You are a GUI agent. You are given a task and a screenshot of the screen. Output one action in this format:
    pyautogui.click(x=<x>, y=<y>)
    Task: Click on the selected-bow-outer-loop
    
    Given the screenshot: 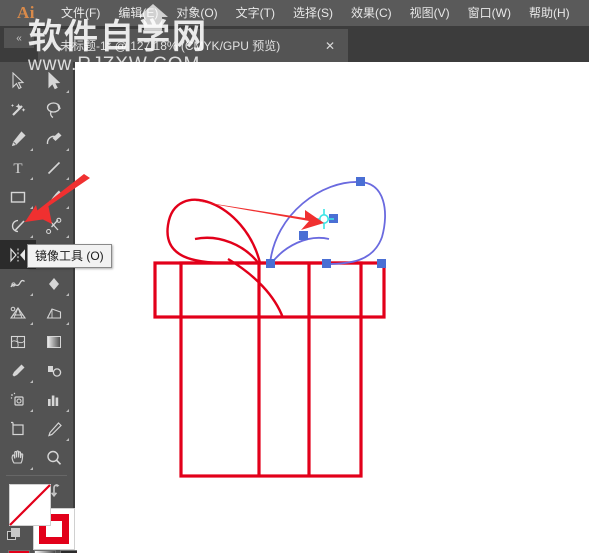 What is the action you would take?
    pyautogui.click(x=327, y=223)
    